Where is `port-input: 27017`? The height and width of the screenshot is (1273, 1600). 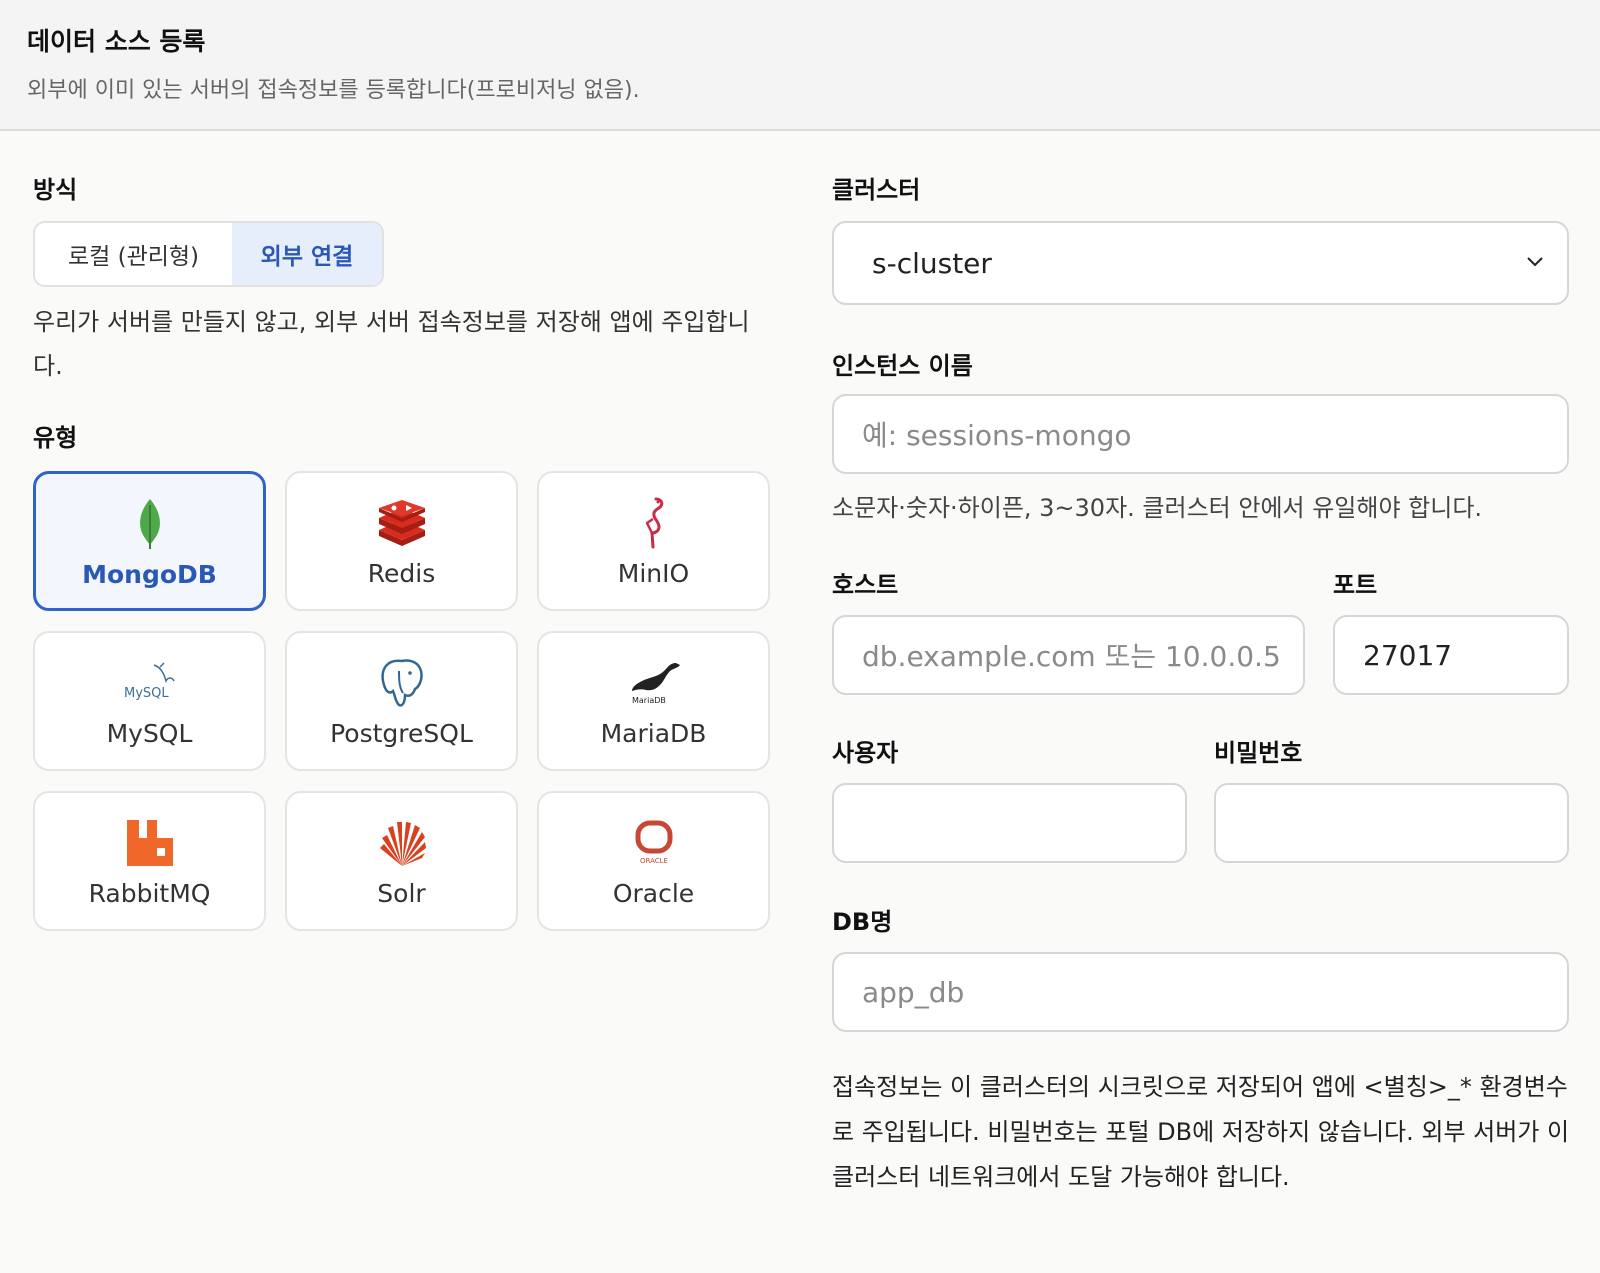
port-input: 27017 is located at coordinates (1451, 655).